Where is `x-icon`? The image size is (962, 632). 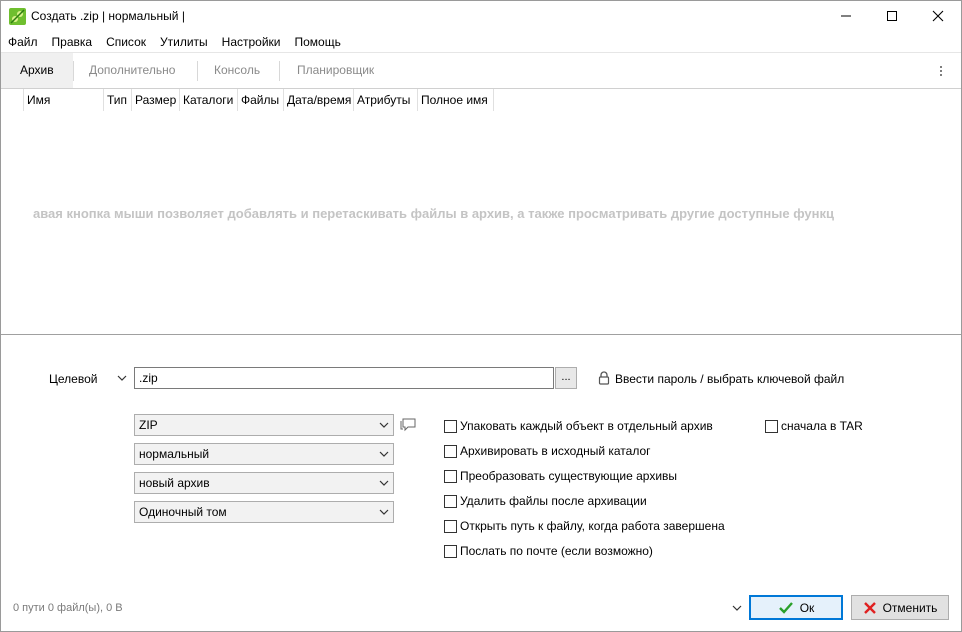
x-icon is located at coordinates (869, 607).